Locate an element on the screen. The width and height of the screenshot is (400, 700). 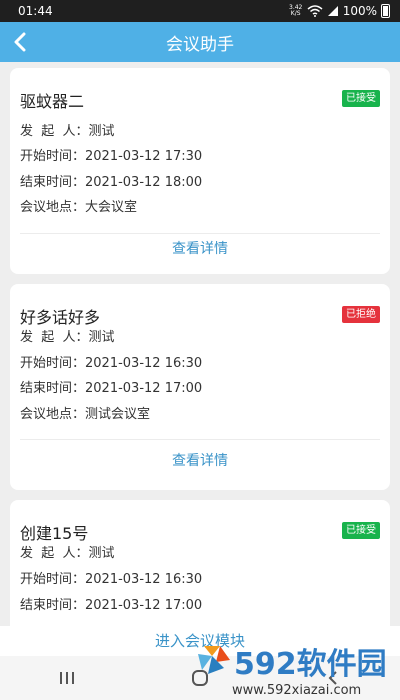
start-time-value: 2021-03-12 17:30 is located at coordinates (144, 156).